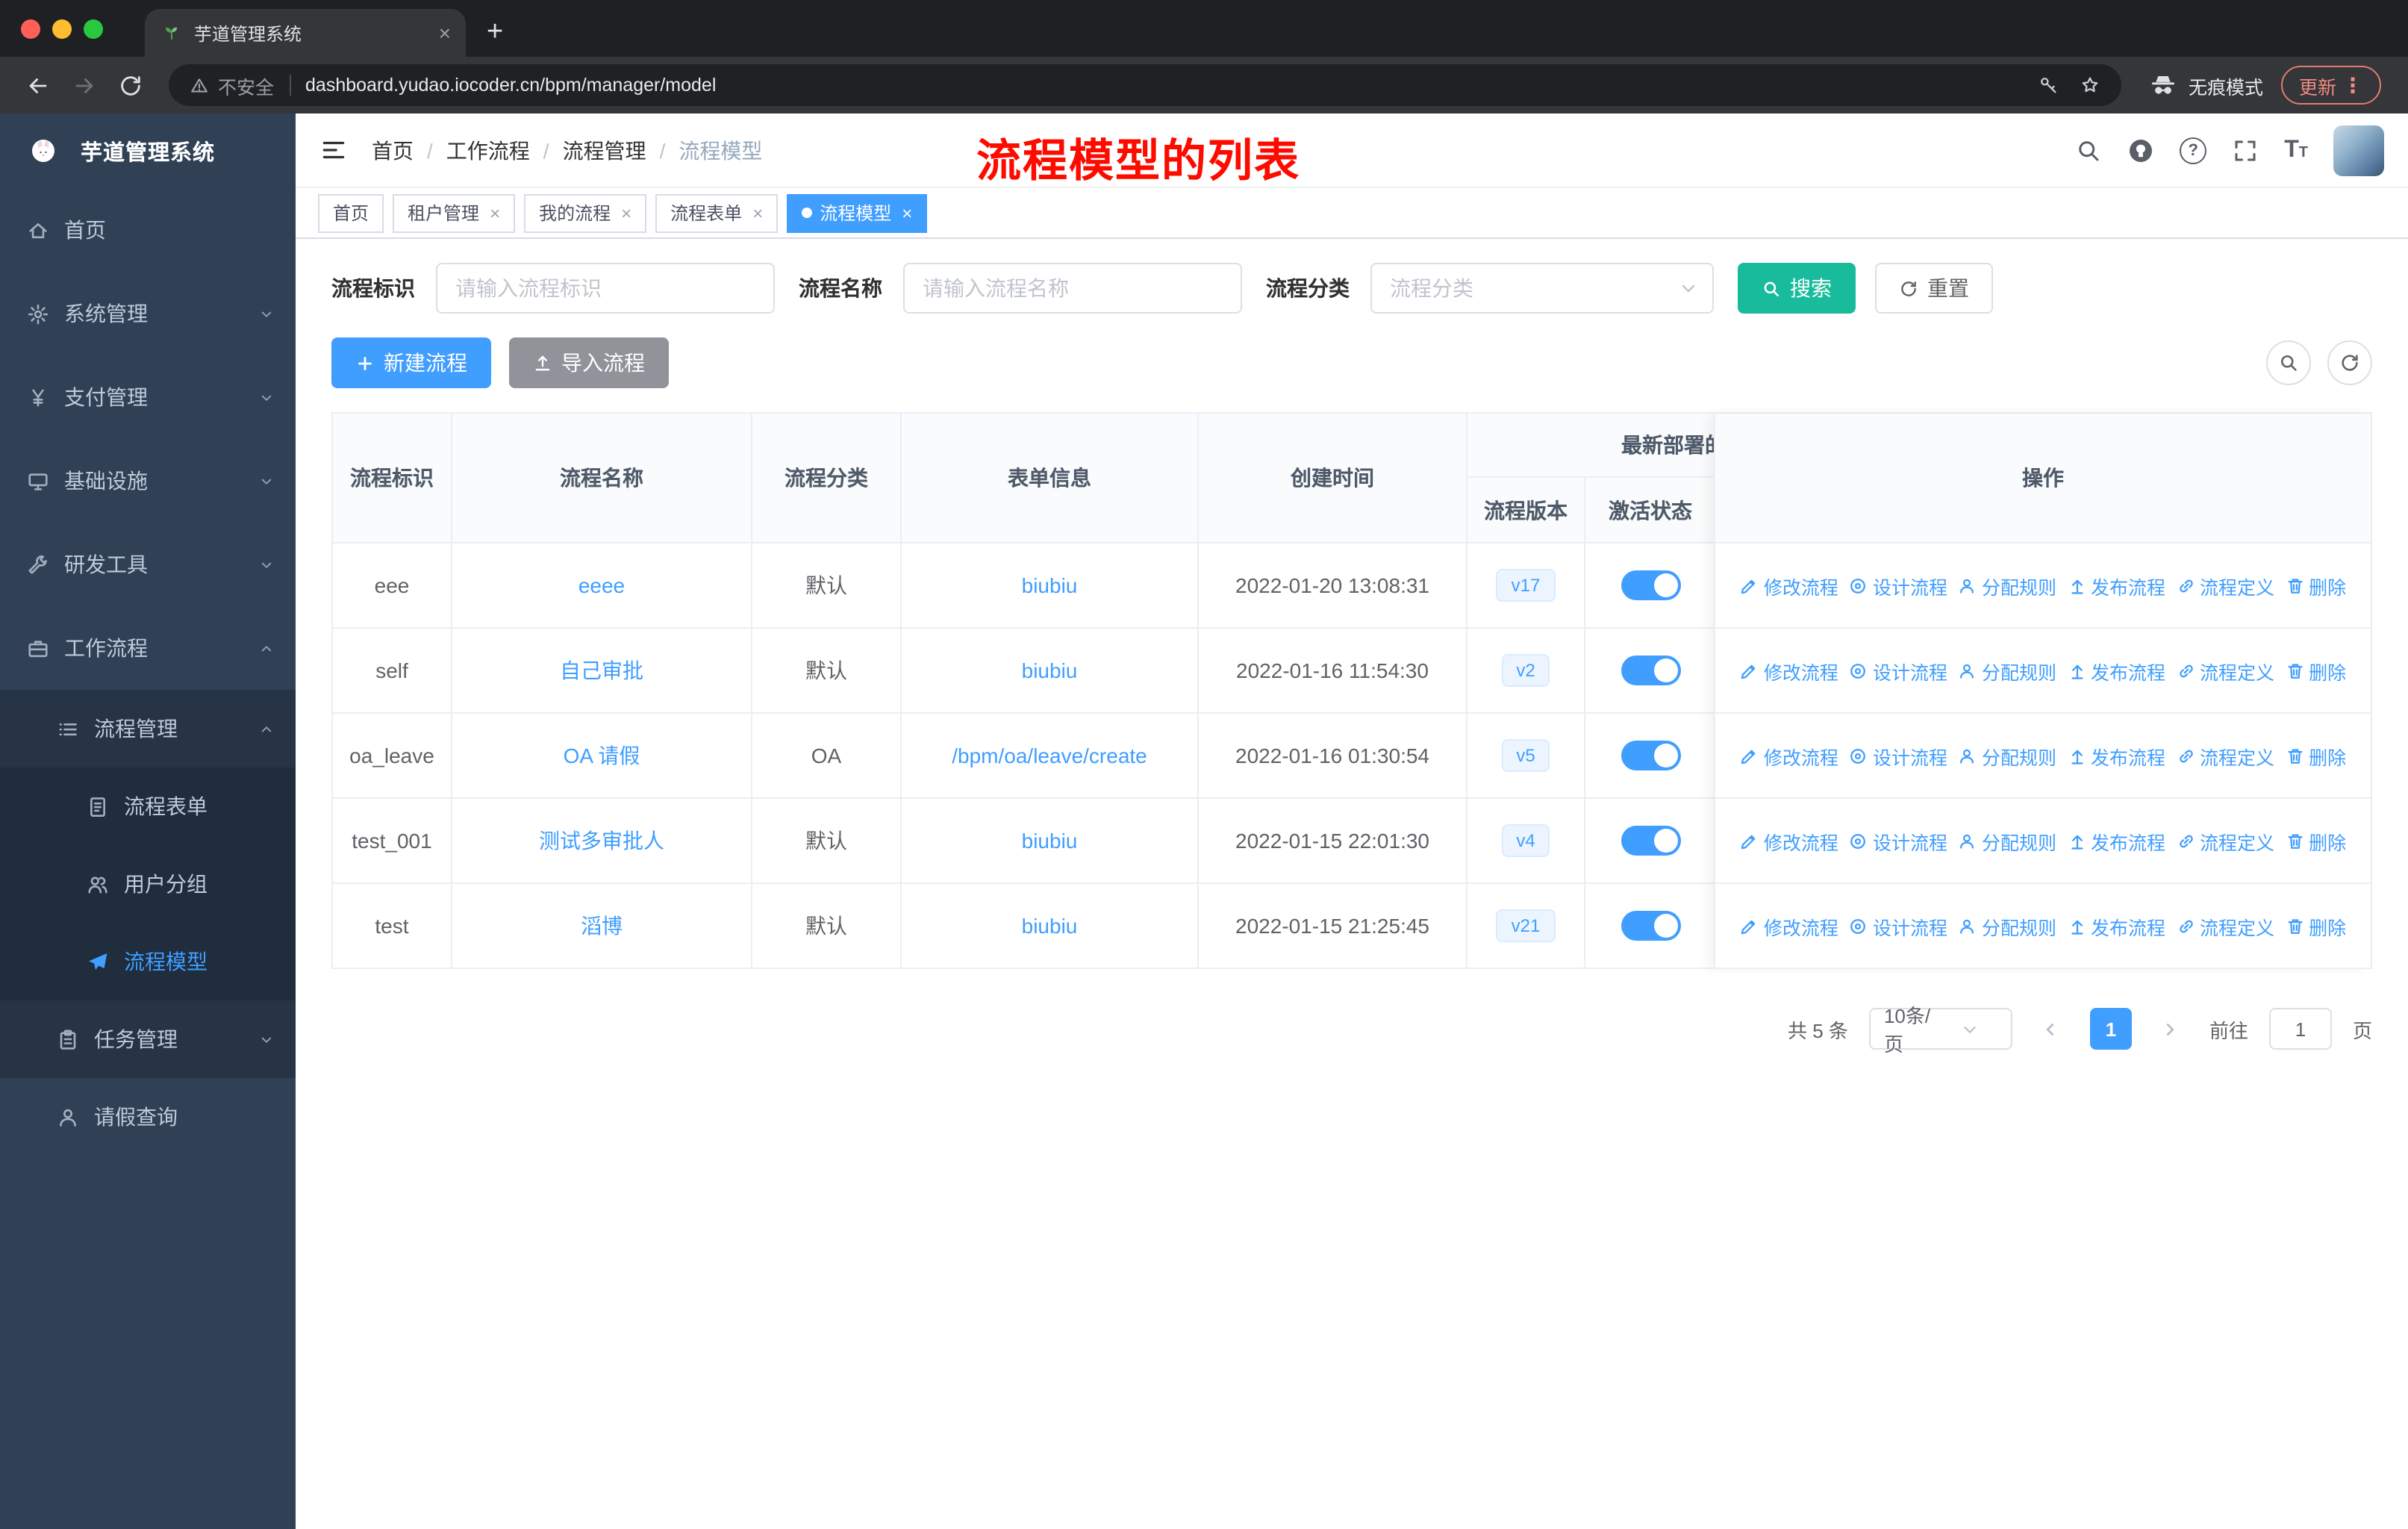 The width and height of the screenshot is (2408, 1529). Describe the element at coordinates (351, 213) in the screenshot. I see `tag-home: 首页` at that location.